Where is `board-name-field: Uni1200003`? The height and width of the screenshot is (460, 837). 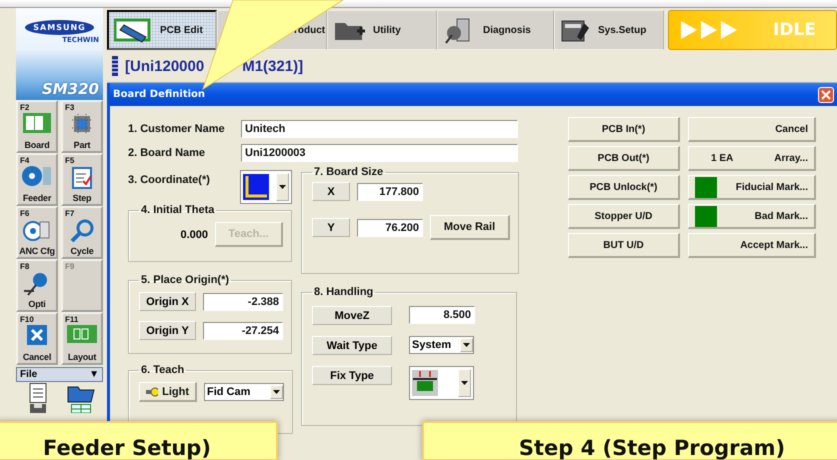 board-name-field: Uni1200003 is located at coordinates (379, 153).